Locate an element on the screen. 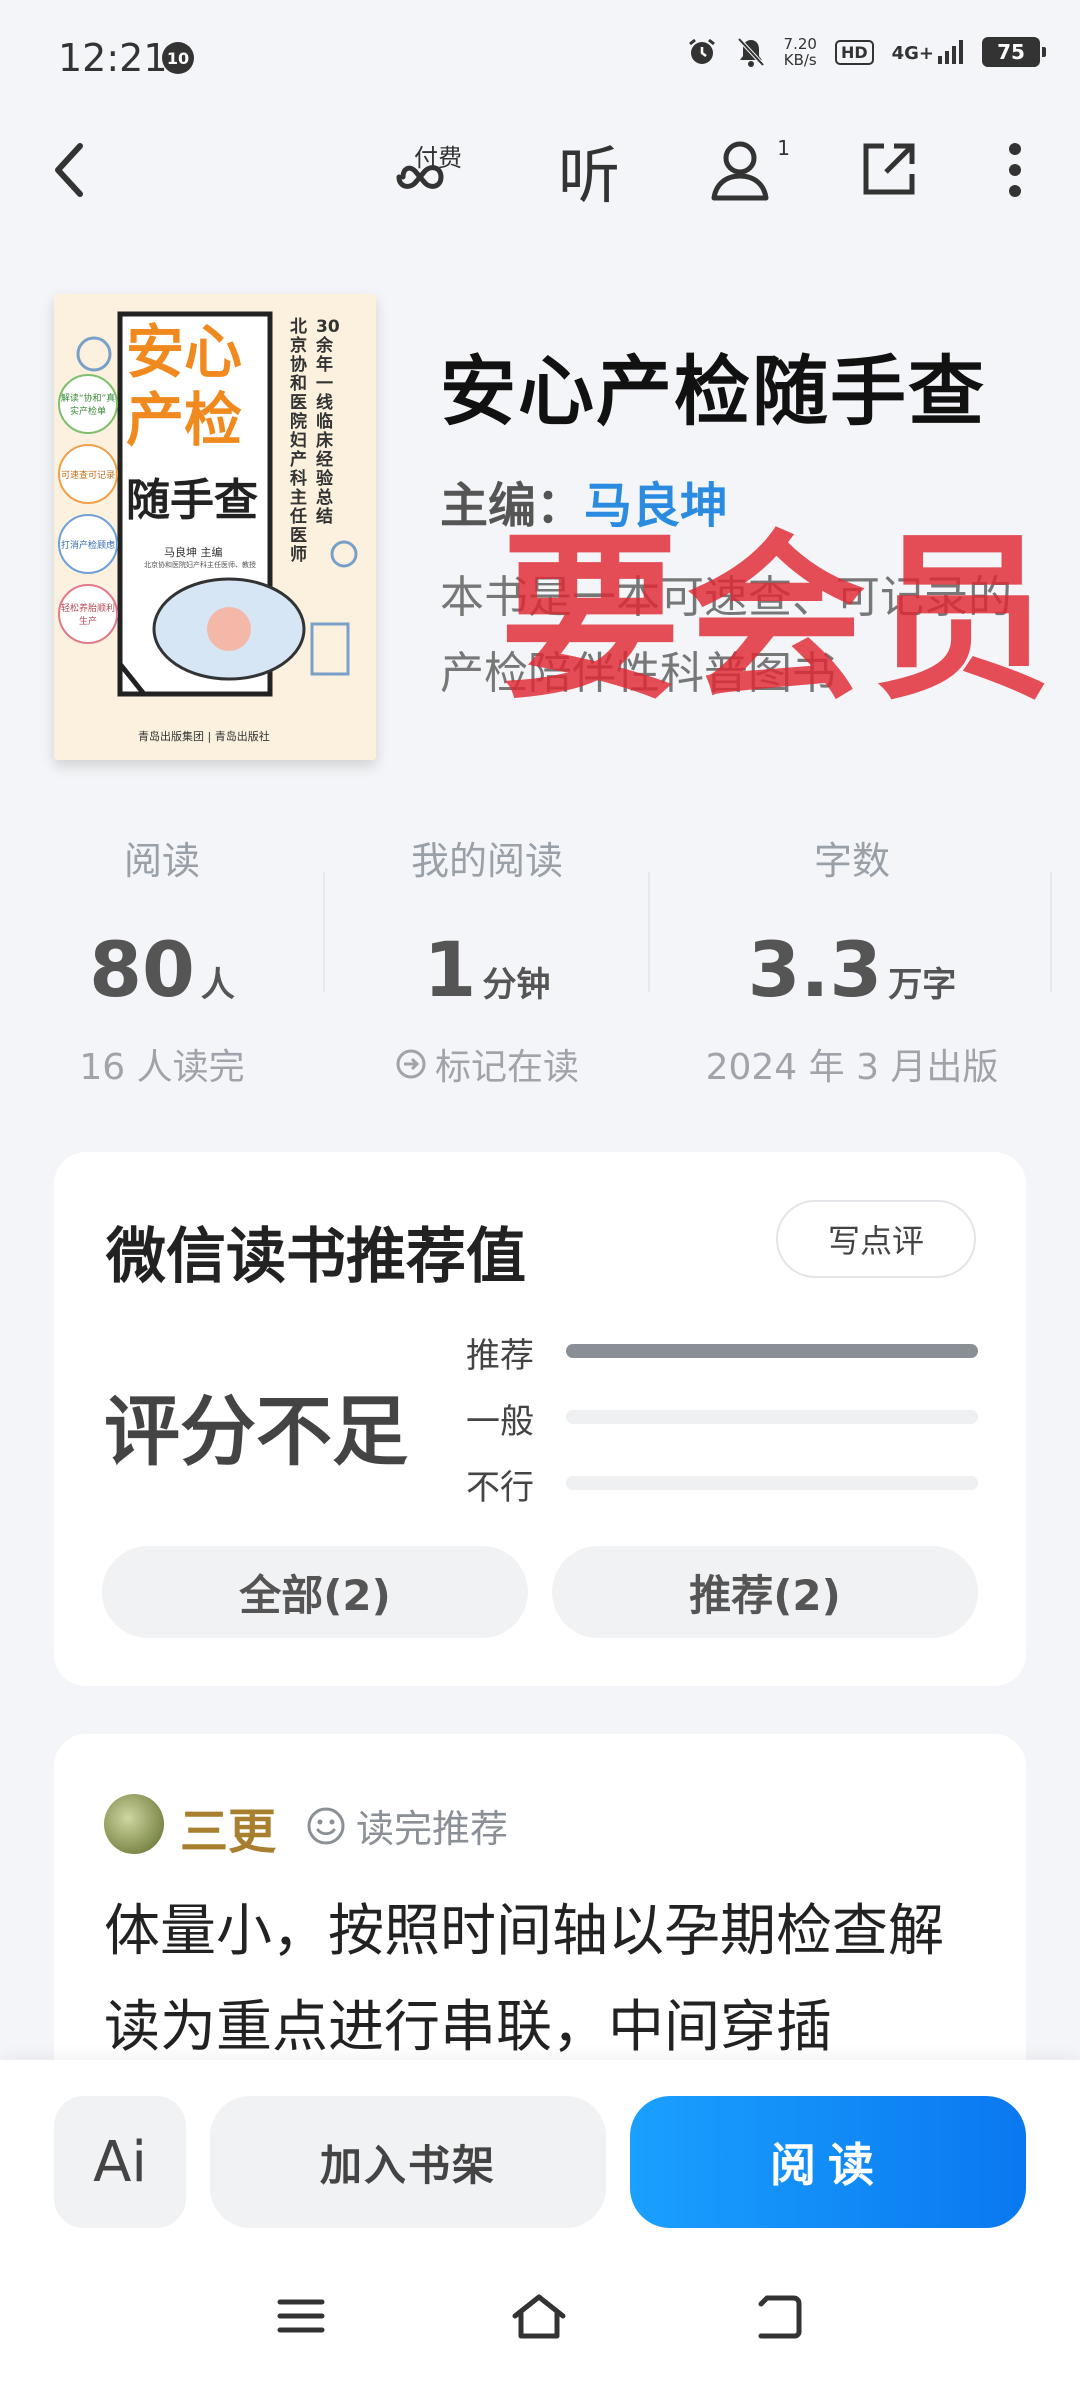 This screenshot has height=2388, width=1080. rating-score: 评分不足 is located at coordinates (256, 1431).